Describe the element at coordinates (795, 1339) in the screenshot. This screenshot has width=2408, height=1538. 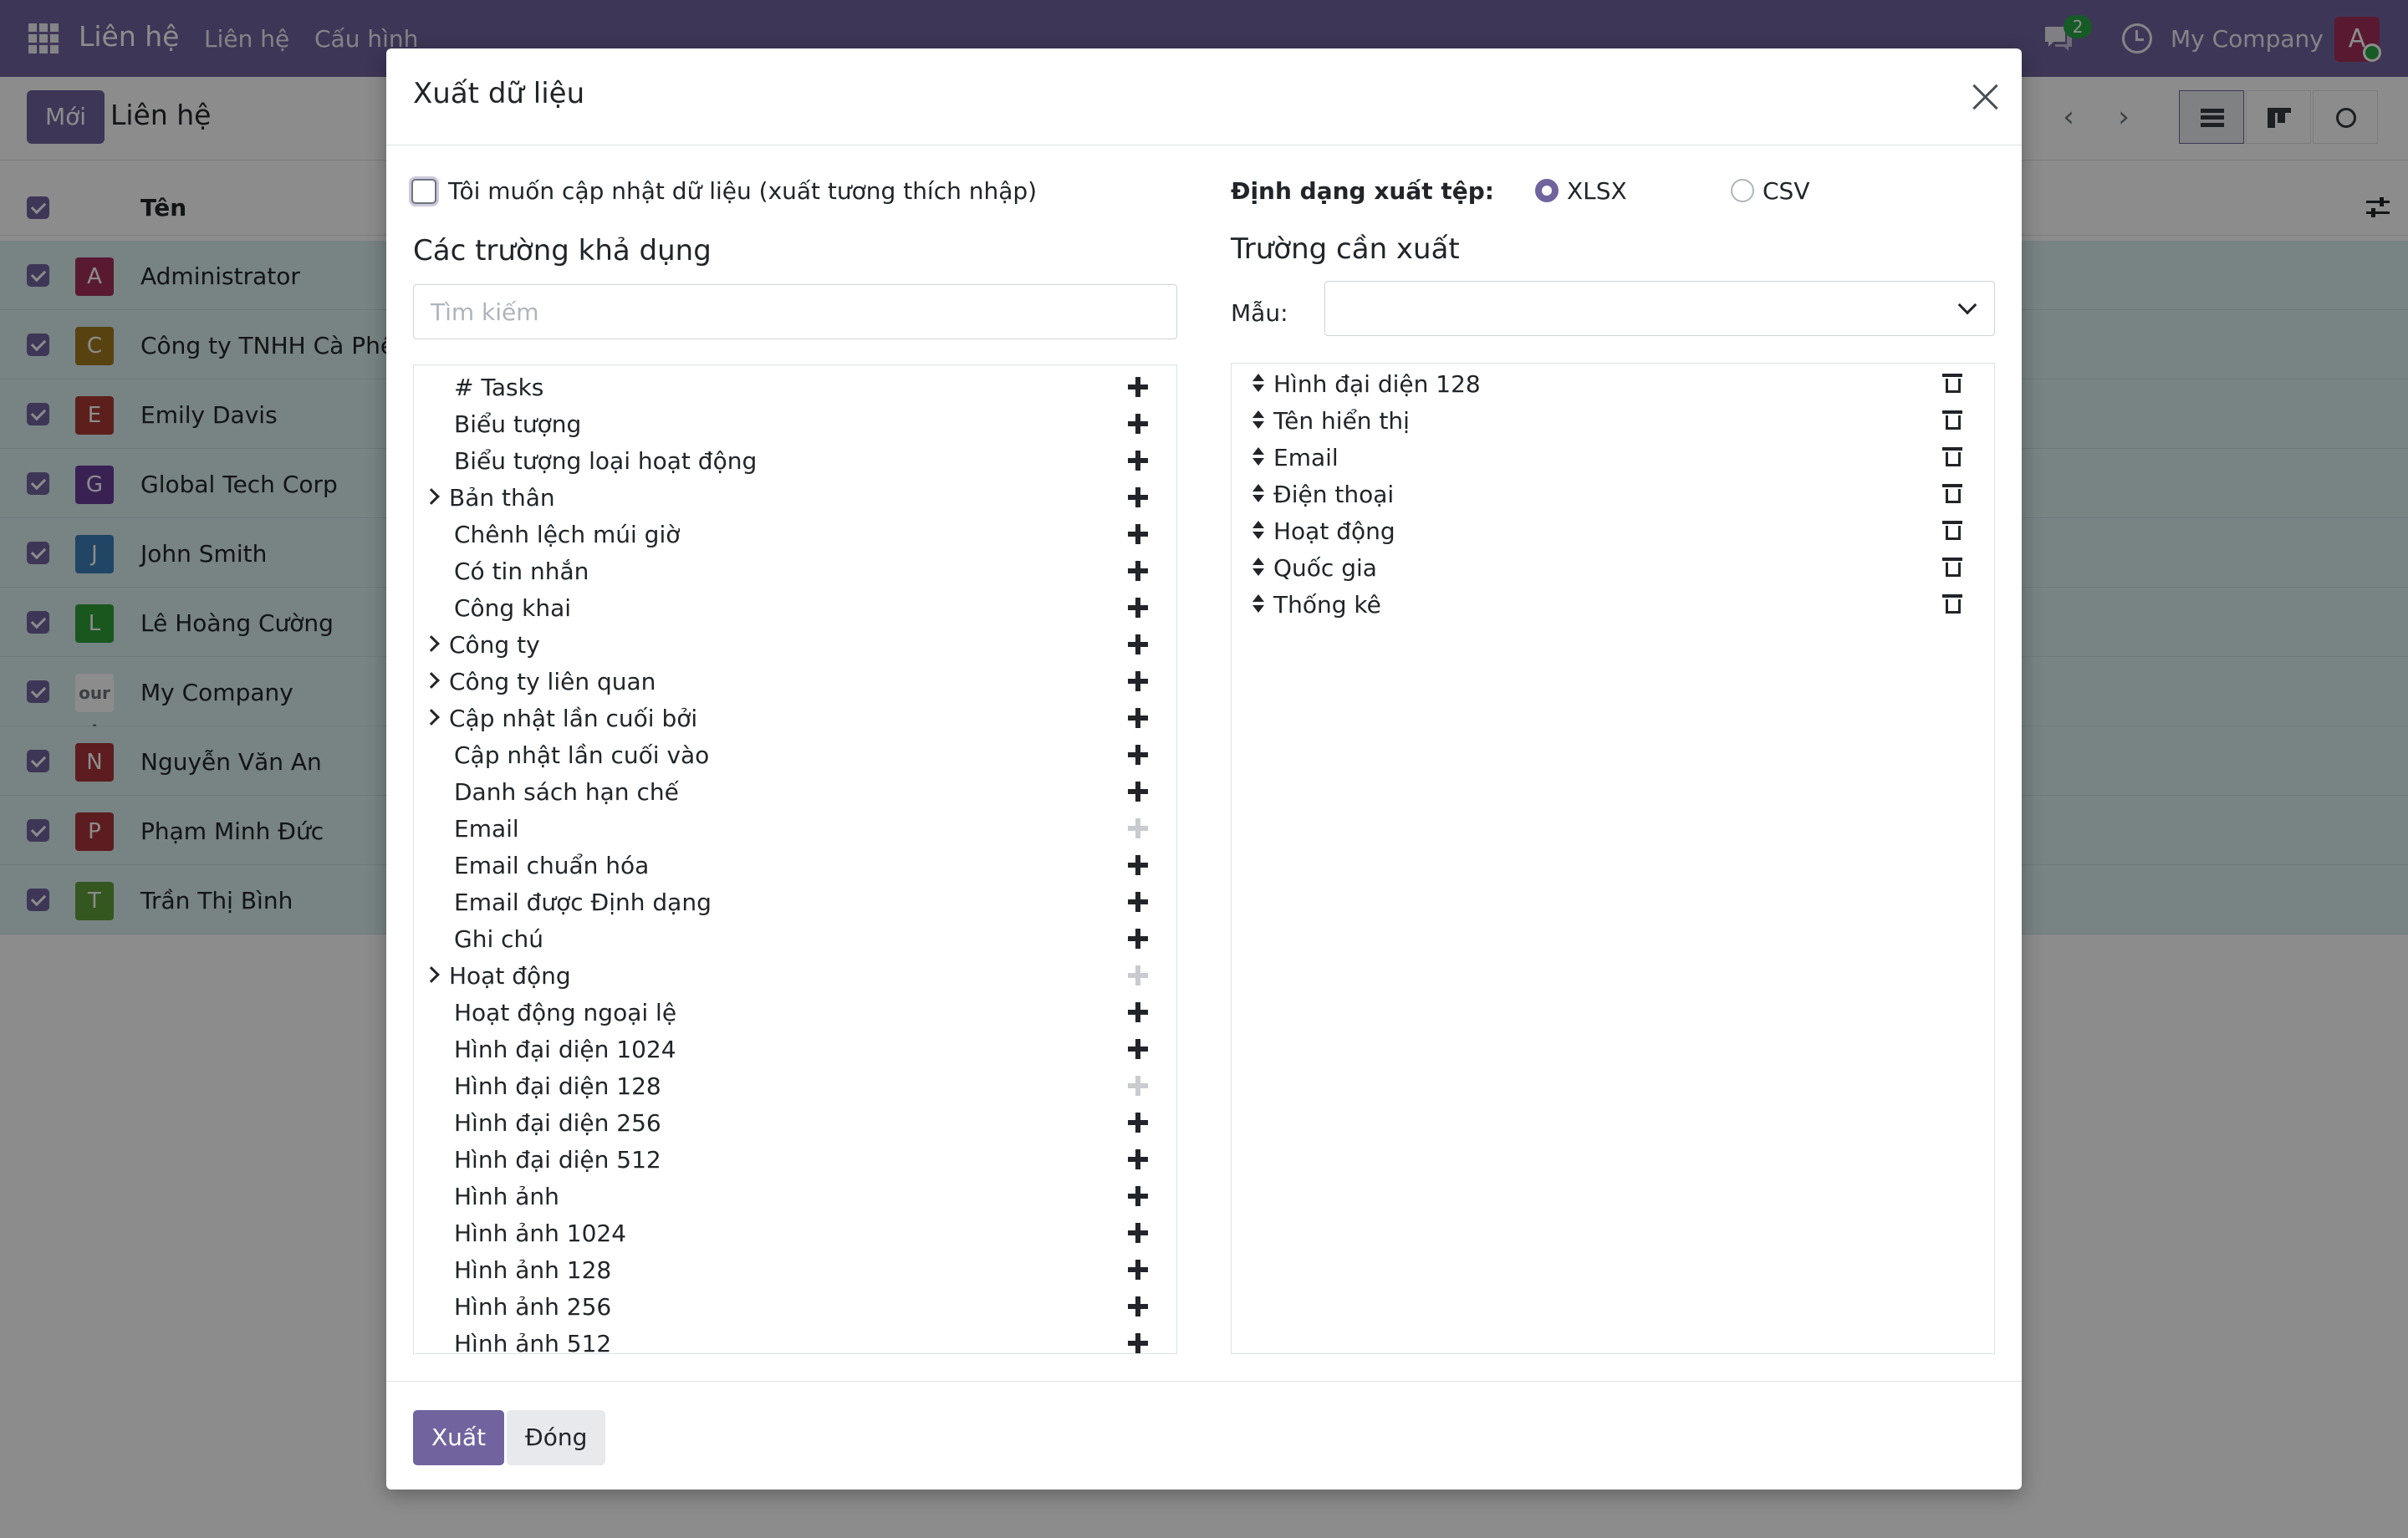
I see `list-item: Hình ảnh 512` at that location.